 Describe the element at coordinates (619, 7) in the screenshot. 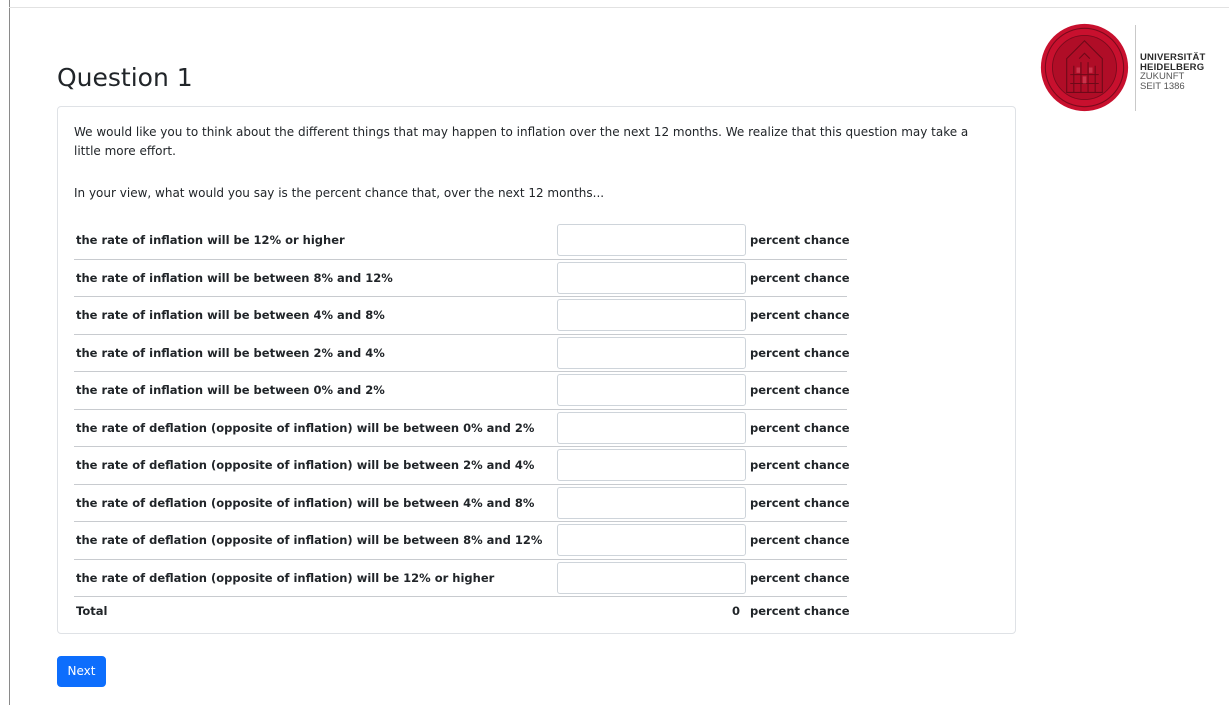

I see `window-top-edge` at that location.